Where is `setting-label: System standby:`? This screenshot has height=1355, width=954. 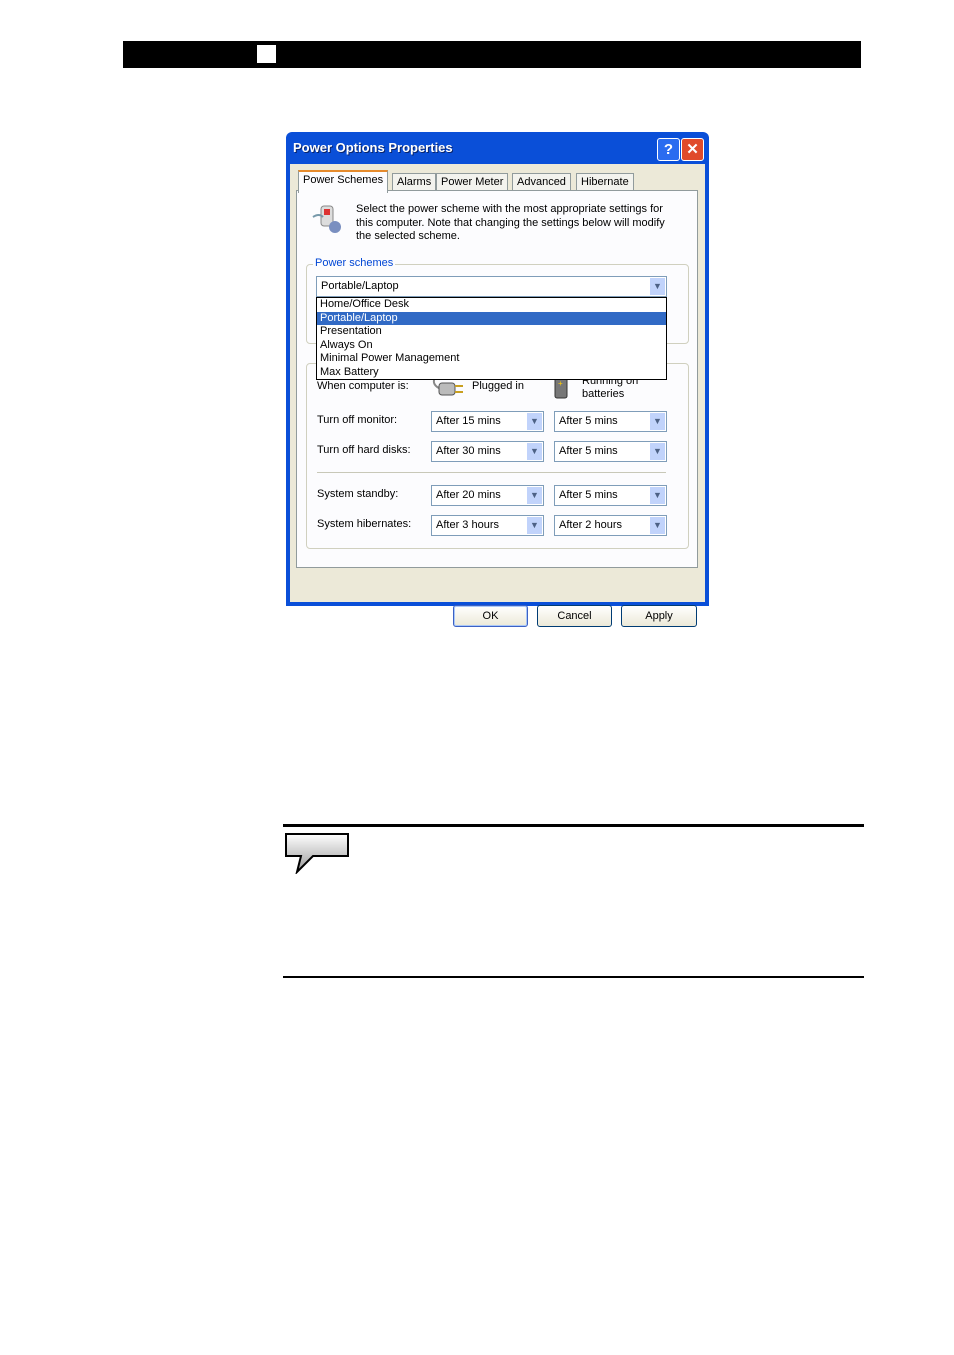 setting-label: System standby: is located at coordinates (358, 494).